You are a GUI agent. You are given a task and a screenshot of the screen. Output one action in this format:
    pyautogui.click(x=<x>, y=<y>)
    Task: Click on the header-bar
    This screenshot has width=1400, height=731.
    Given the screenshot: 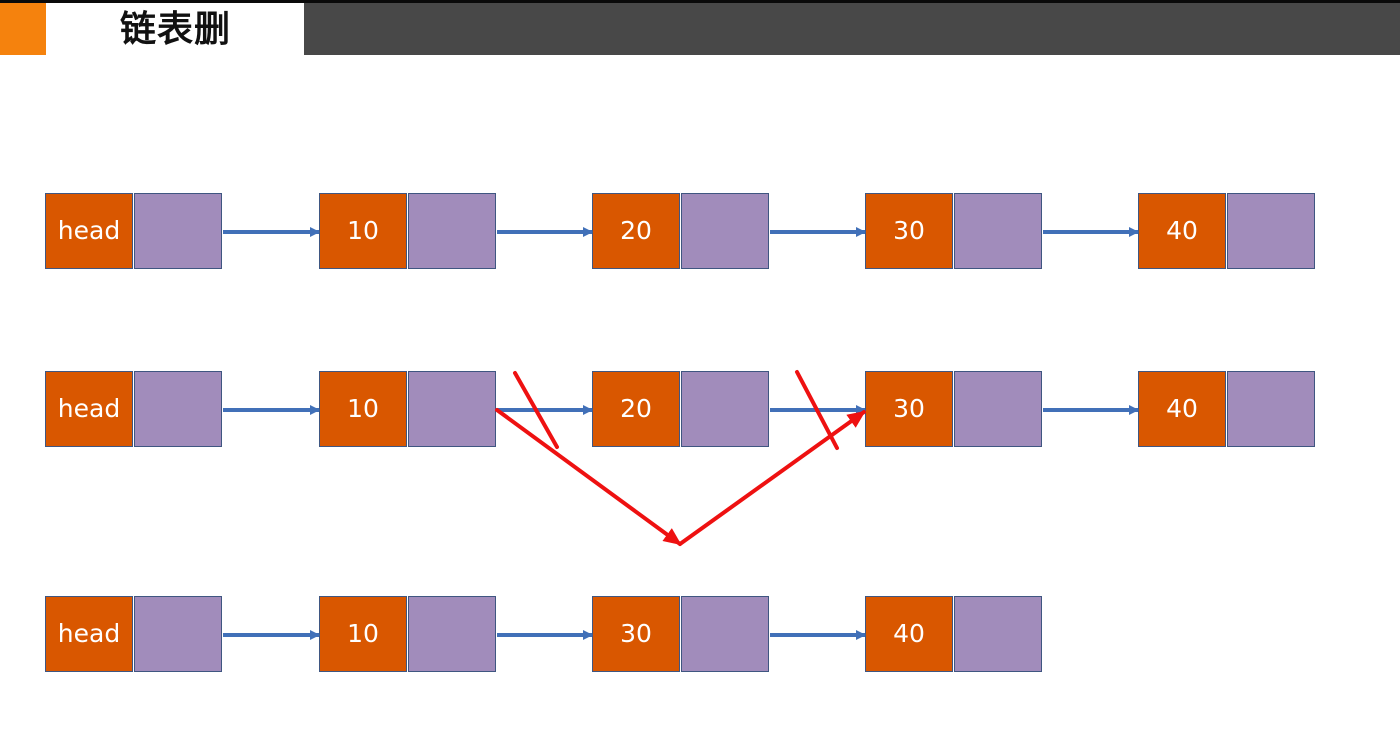 What is the action you would take?
    pyautogui.click(x=852, y=29)
    